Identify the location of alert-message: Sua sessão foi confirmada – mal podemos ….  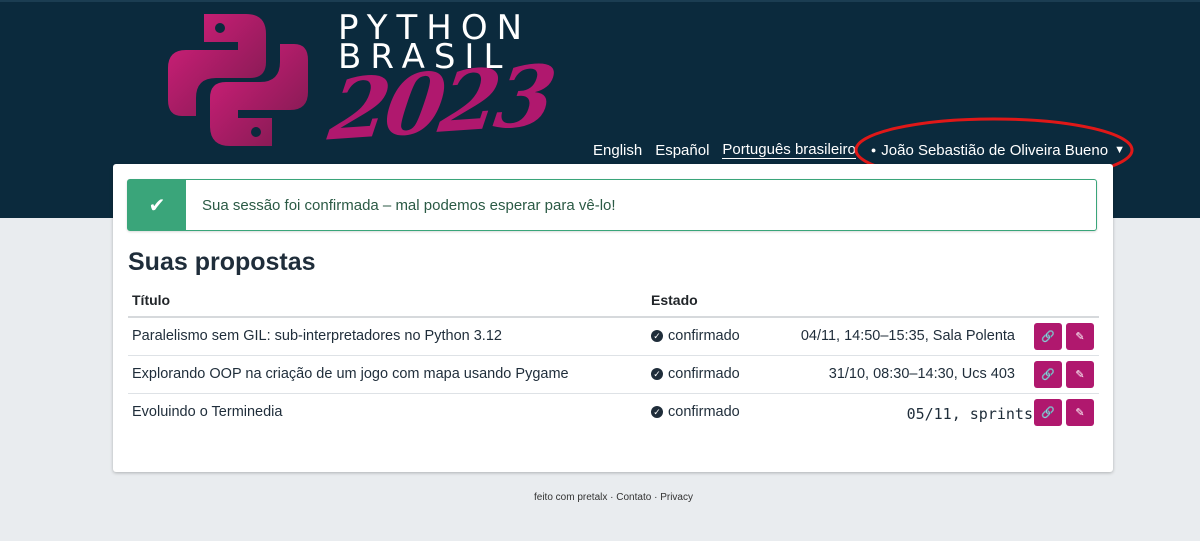
(409, 205).